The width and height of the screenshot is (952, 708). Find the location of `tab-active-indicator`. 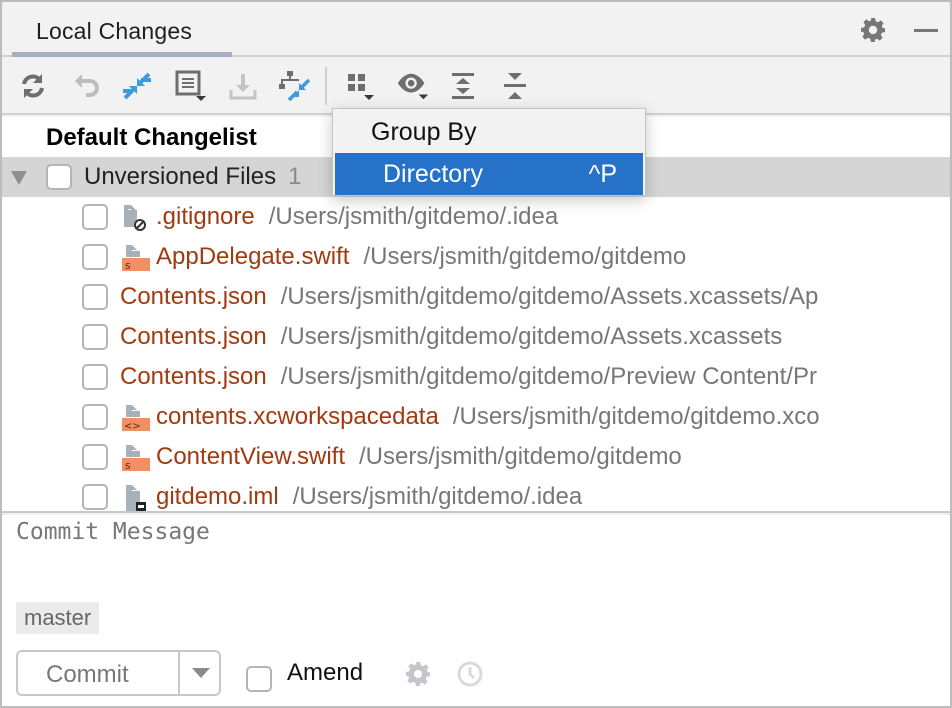

tab-active-indicator is located at coordinates (122, 54).